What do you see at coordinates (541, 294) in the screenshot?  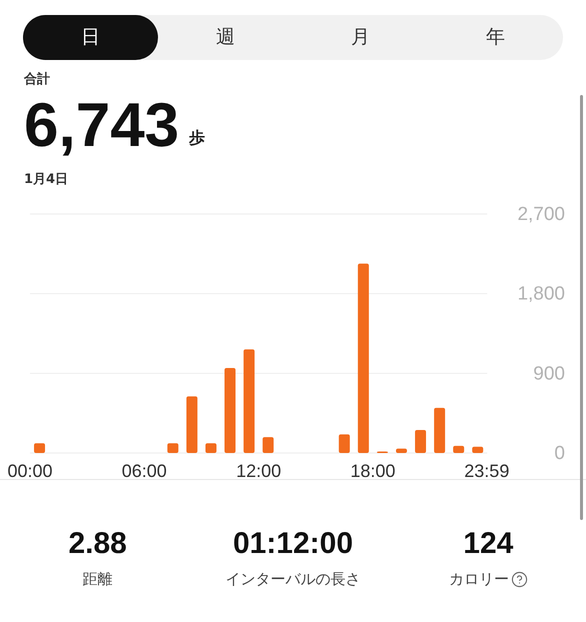 I see `y-axis-label: 1,800` at bounding box center [541, 294].